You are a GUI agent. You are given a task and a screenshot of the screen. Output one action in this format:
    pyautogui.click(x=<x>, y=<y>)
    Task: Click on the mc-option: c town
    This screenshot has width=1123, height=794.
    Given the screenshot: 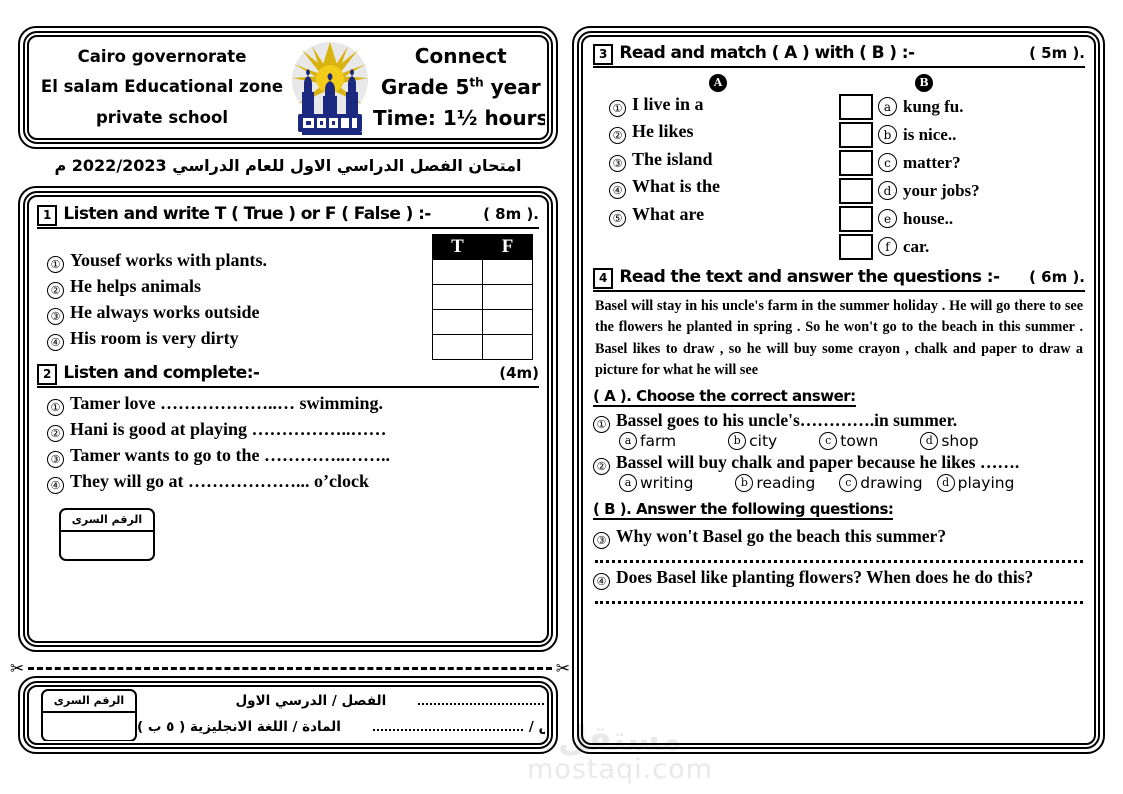 What is the action you would take?
    pyautogui.click(x=849, y=440)
    